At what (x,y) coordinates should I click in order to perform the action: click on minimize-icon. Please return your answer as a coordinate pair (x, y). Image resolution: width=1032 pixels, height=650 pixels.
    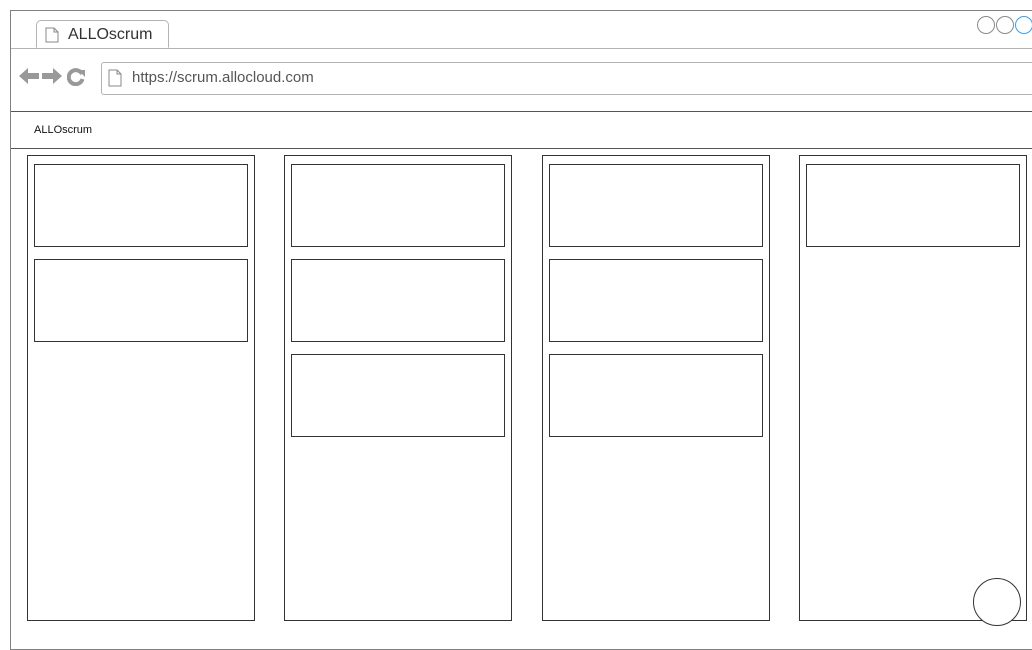
    Looking at the image, I should click on (986, 25).